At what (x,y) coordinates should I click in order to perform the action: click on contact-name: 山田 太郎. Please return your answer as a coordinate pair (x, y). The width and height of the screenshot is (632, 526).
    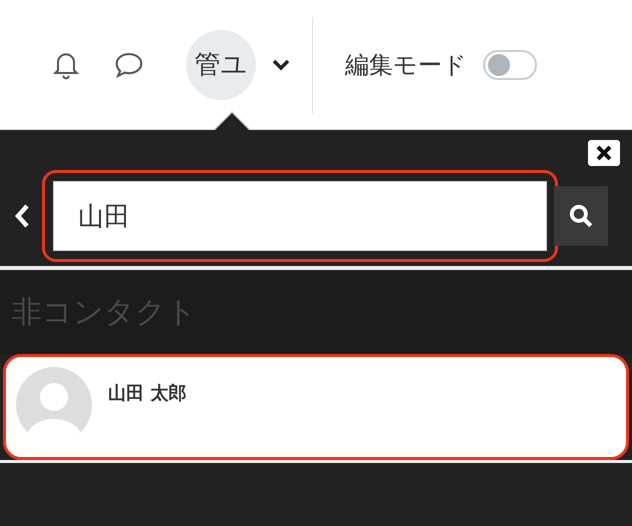
    Looking at the image, I should click on (147, 393).